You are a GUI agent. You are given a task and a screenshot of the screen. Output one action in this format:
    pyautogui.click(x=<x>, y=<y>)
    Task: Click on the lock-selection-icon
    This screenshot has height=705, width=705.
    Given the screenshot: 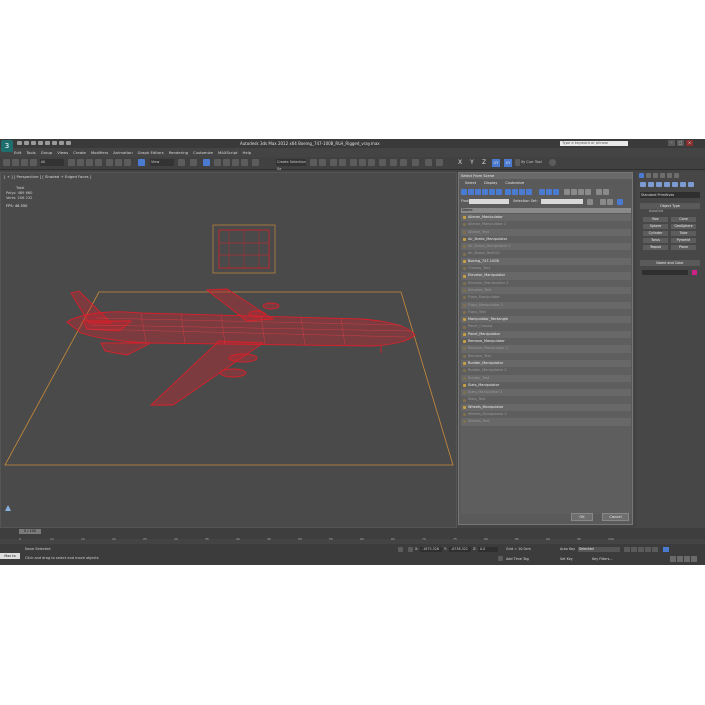 What is the action you would take?
    pyautogui.click(x=400, y=549)
    